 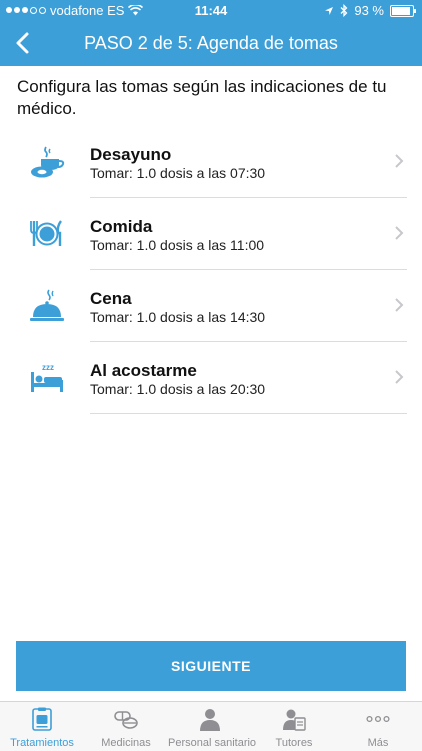 What do you see at coordinates (378, 743) in the screenshot?
I see `tab-label: Más` at bounding box center [378, 743].